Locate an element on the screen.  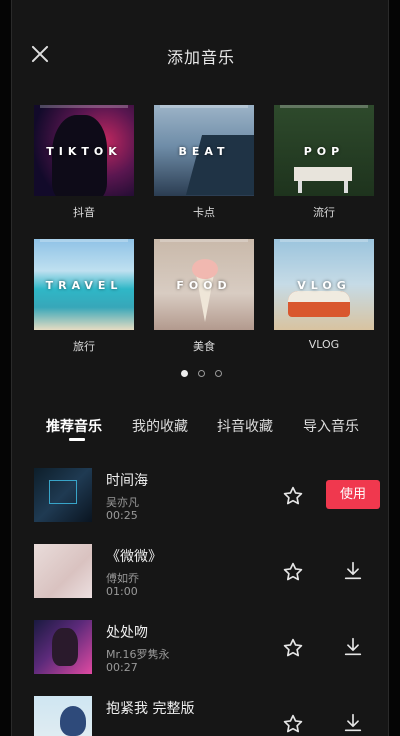
song-artist: Mr.16罗隽永 is located at coordinates (138, 654).